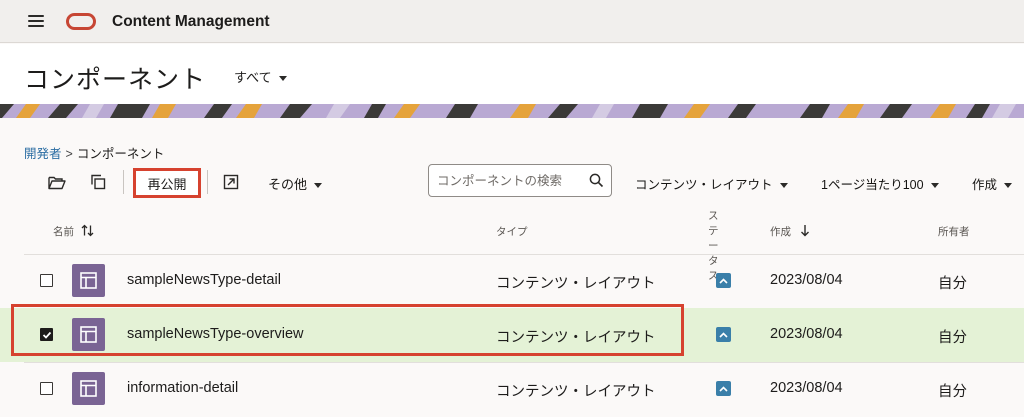 This screenshot has height=417, width=1024. I want to click on column-header-created-label: 作成, so click(780, 232).